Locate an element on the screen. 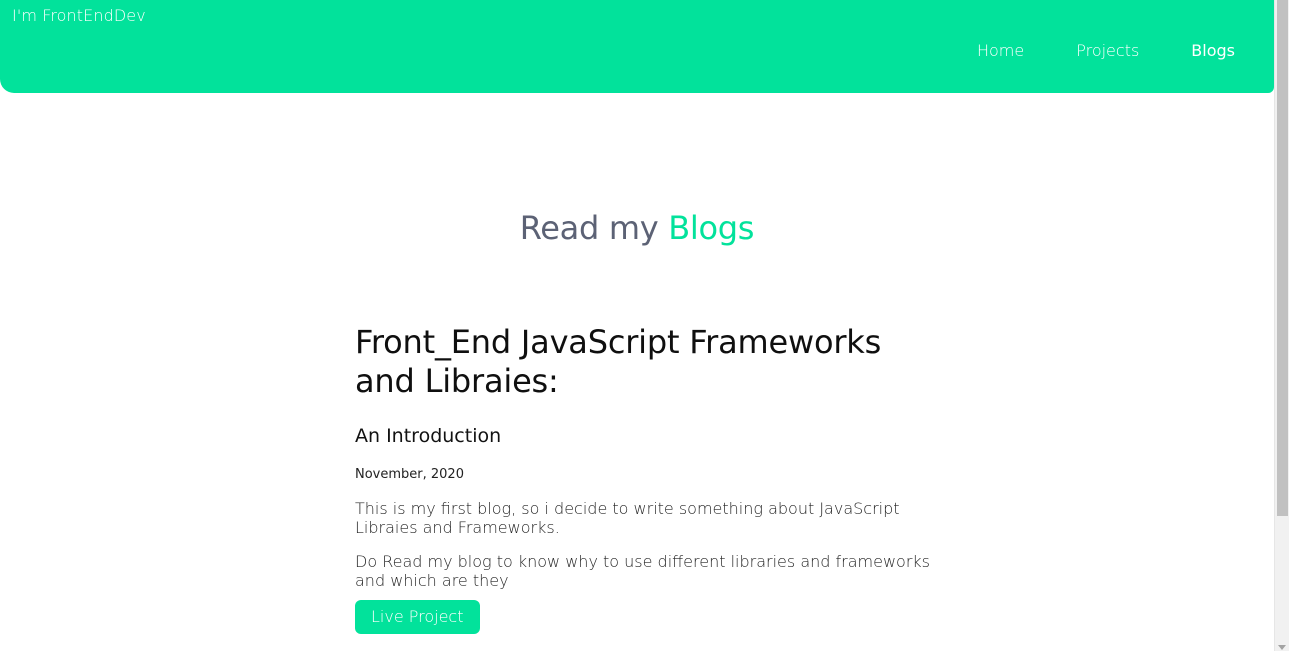 The image size is (1289, 651). blog-subtitle: An Introduction is located at coordinates (428, 436).